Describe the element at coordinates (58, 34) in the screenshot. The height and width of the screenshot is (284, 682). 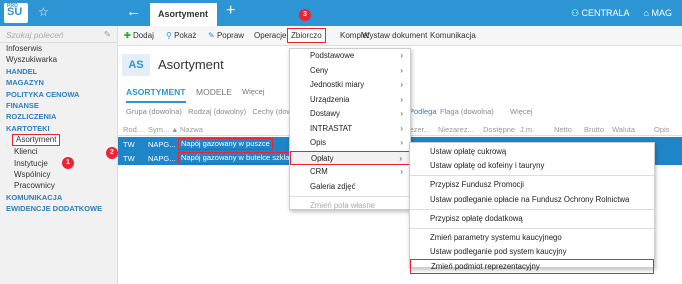
I see `search-input: Szukaj poleceń ✎` at that location.